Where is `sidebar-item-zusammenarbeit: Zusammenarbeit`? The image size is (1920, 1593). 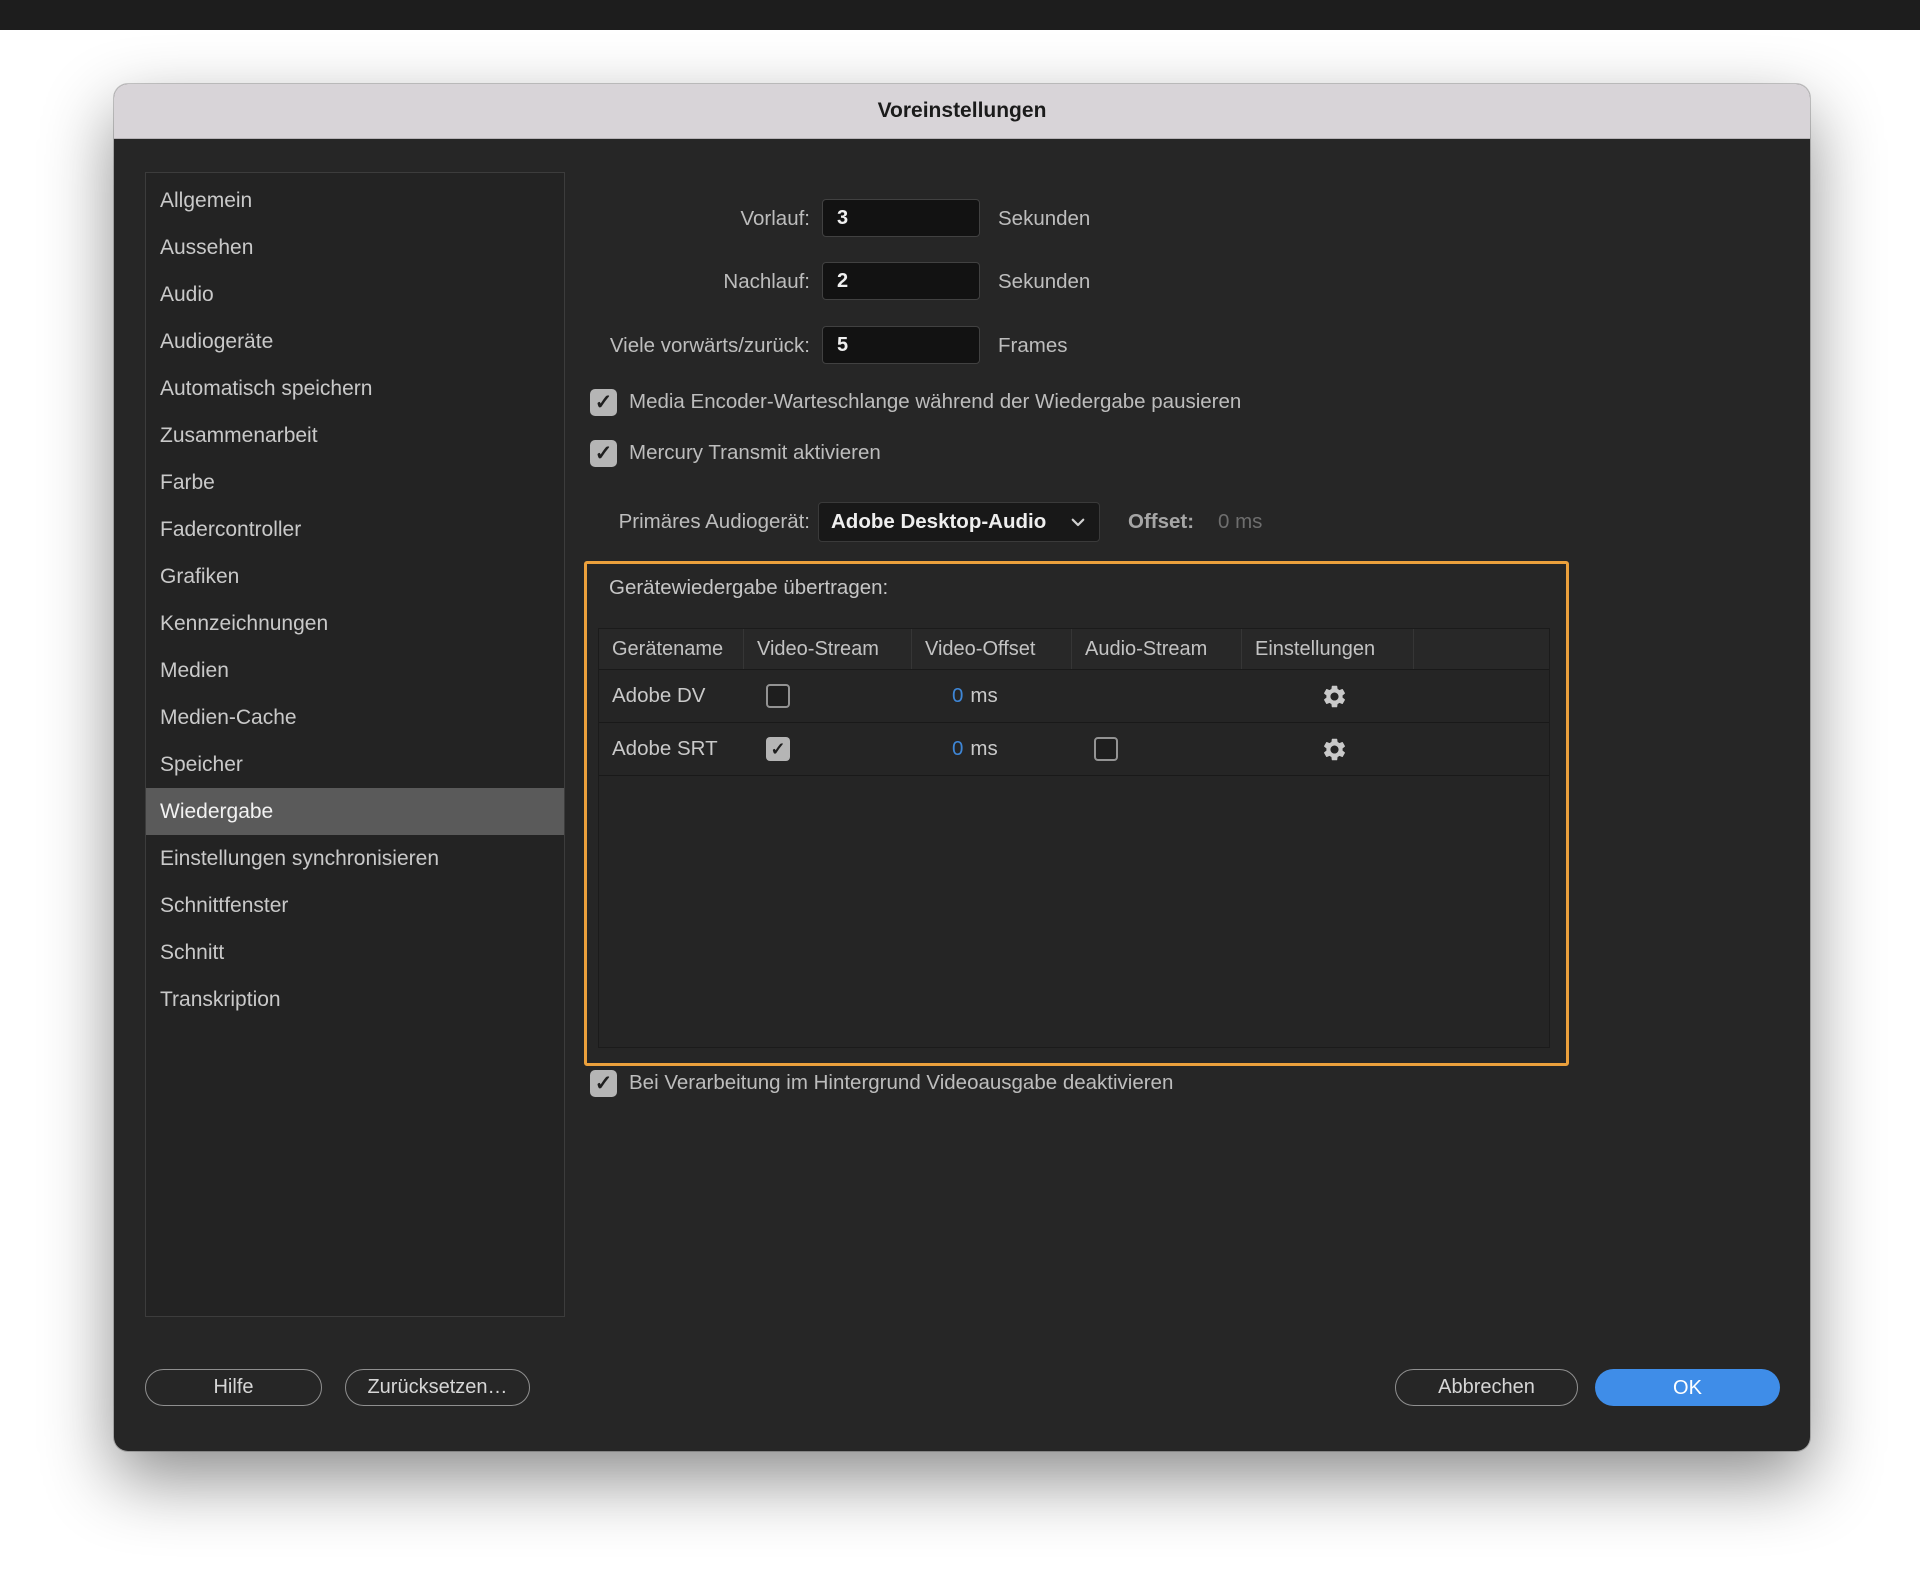
sidebar-item-zusammenarbeit: Zusammenarbeit is located at coordinates (355, 435).